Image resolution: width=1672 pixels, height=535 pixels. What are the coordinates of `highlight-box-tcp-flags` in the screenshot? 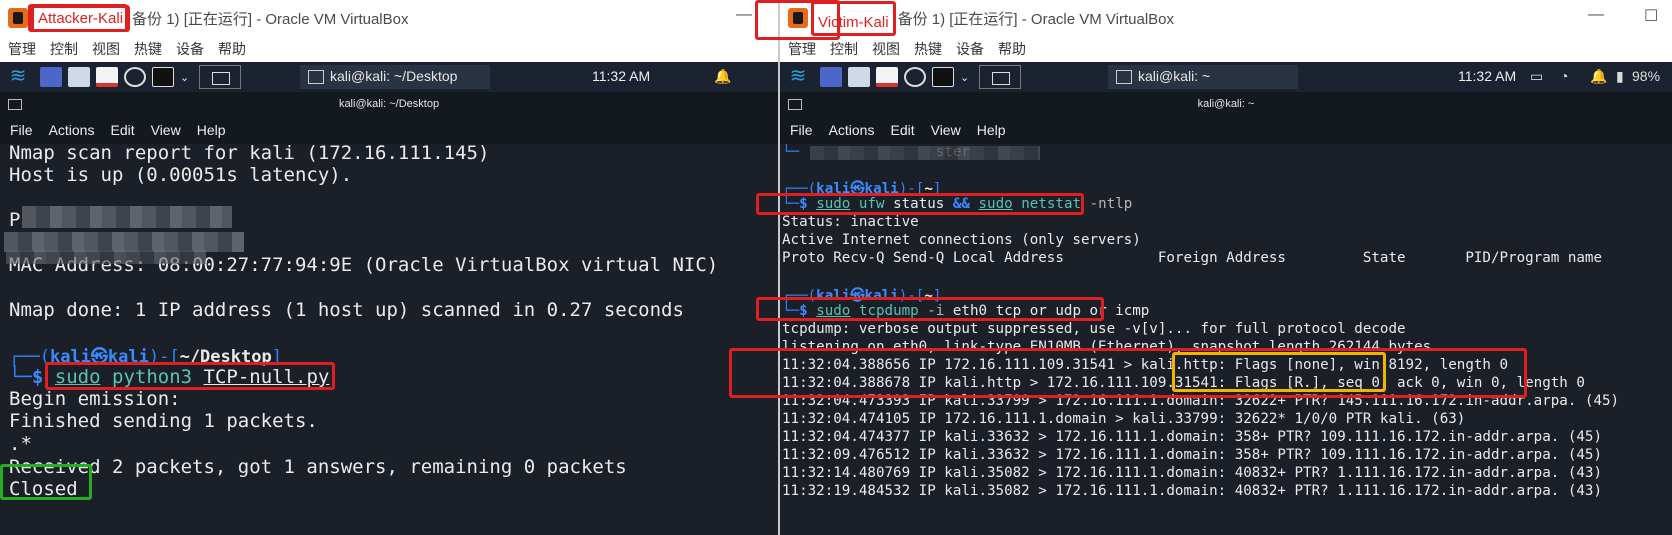 It's located at (1279, 372).